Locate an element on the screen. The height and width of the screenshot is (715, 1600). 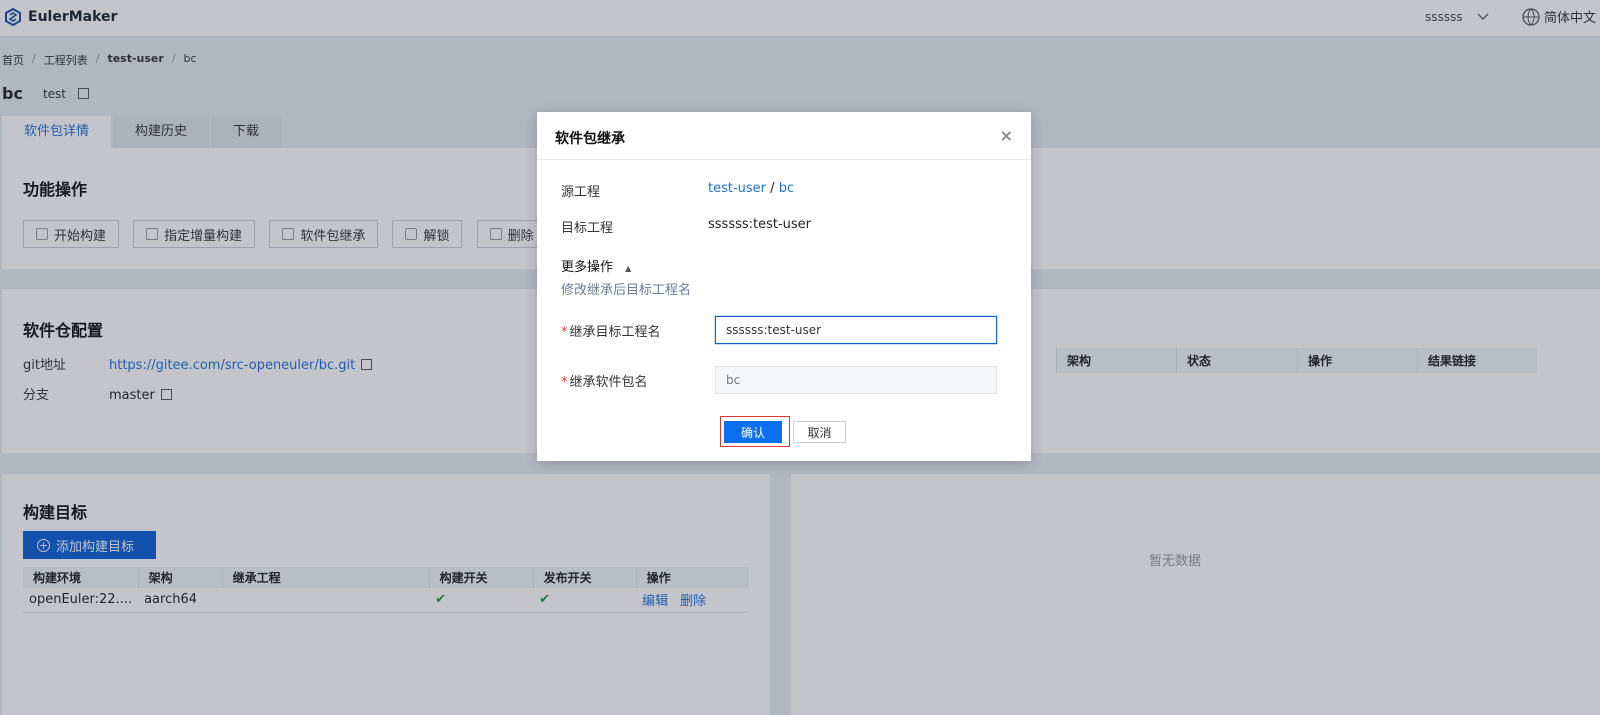
cancel-button: 取消 is located at coordinates (819, 432).